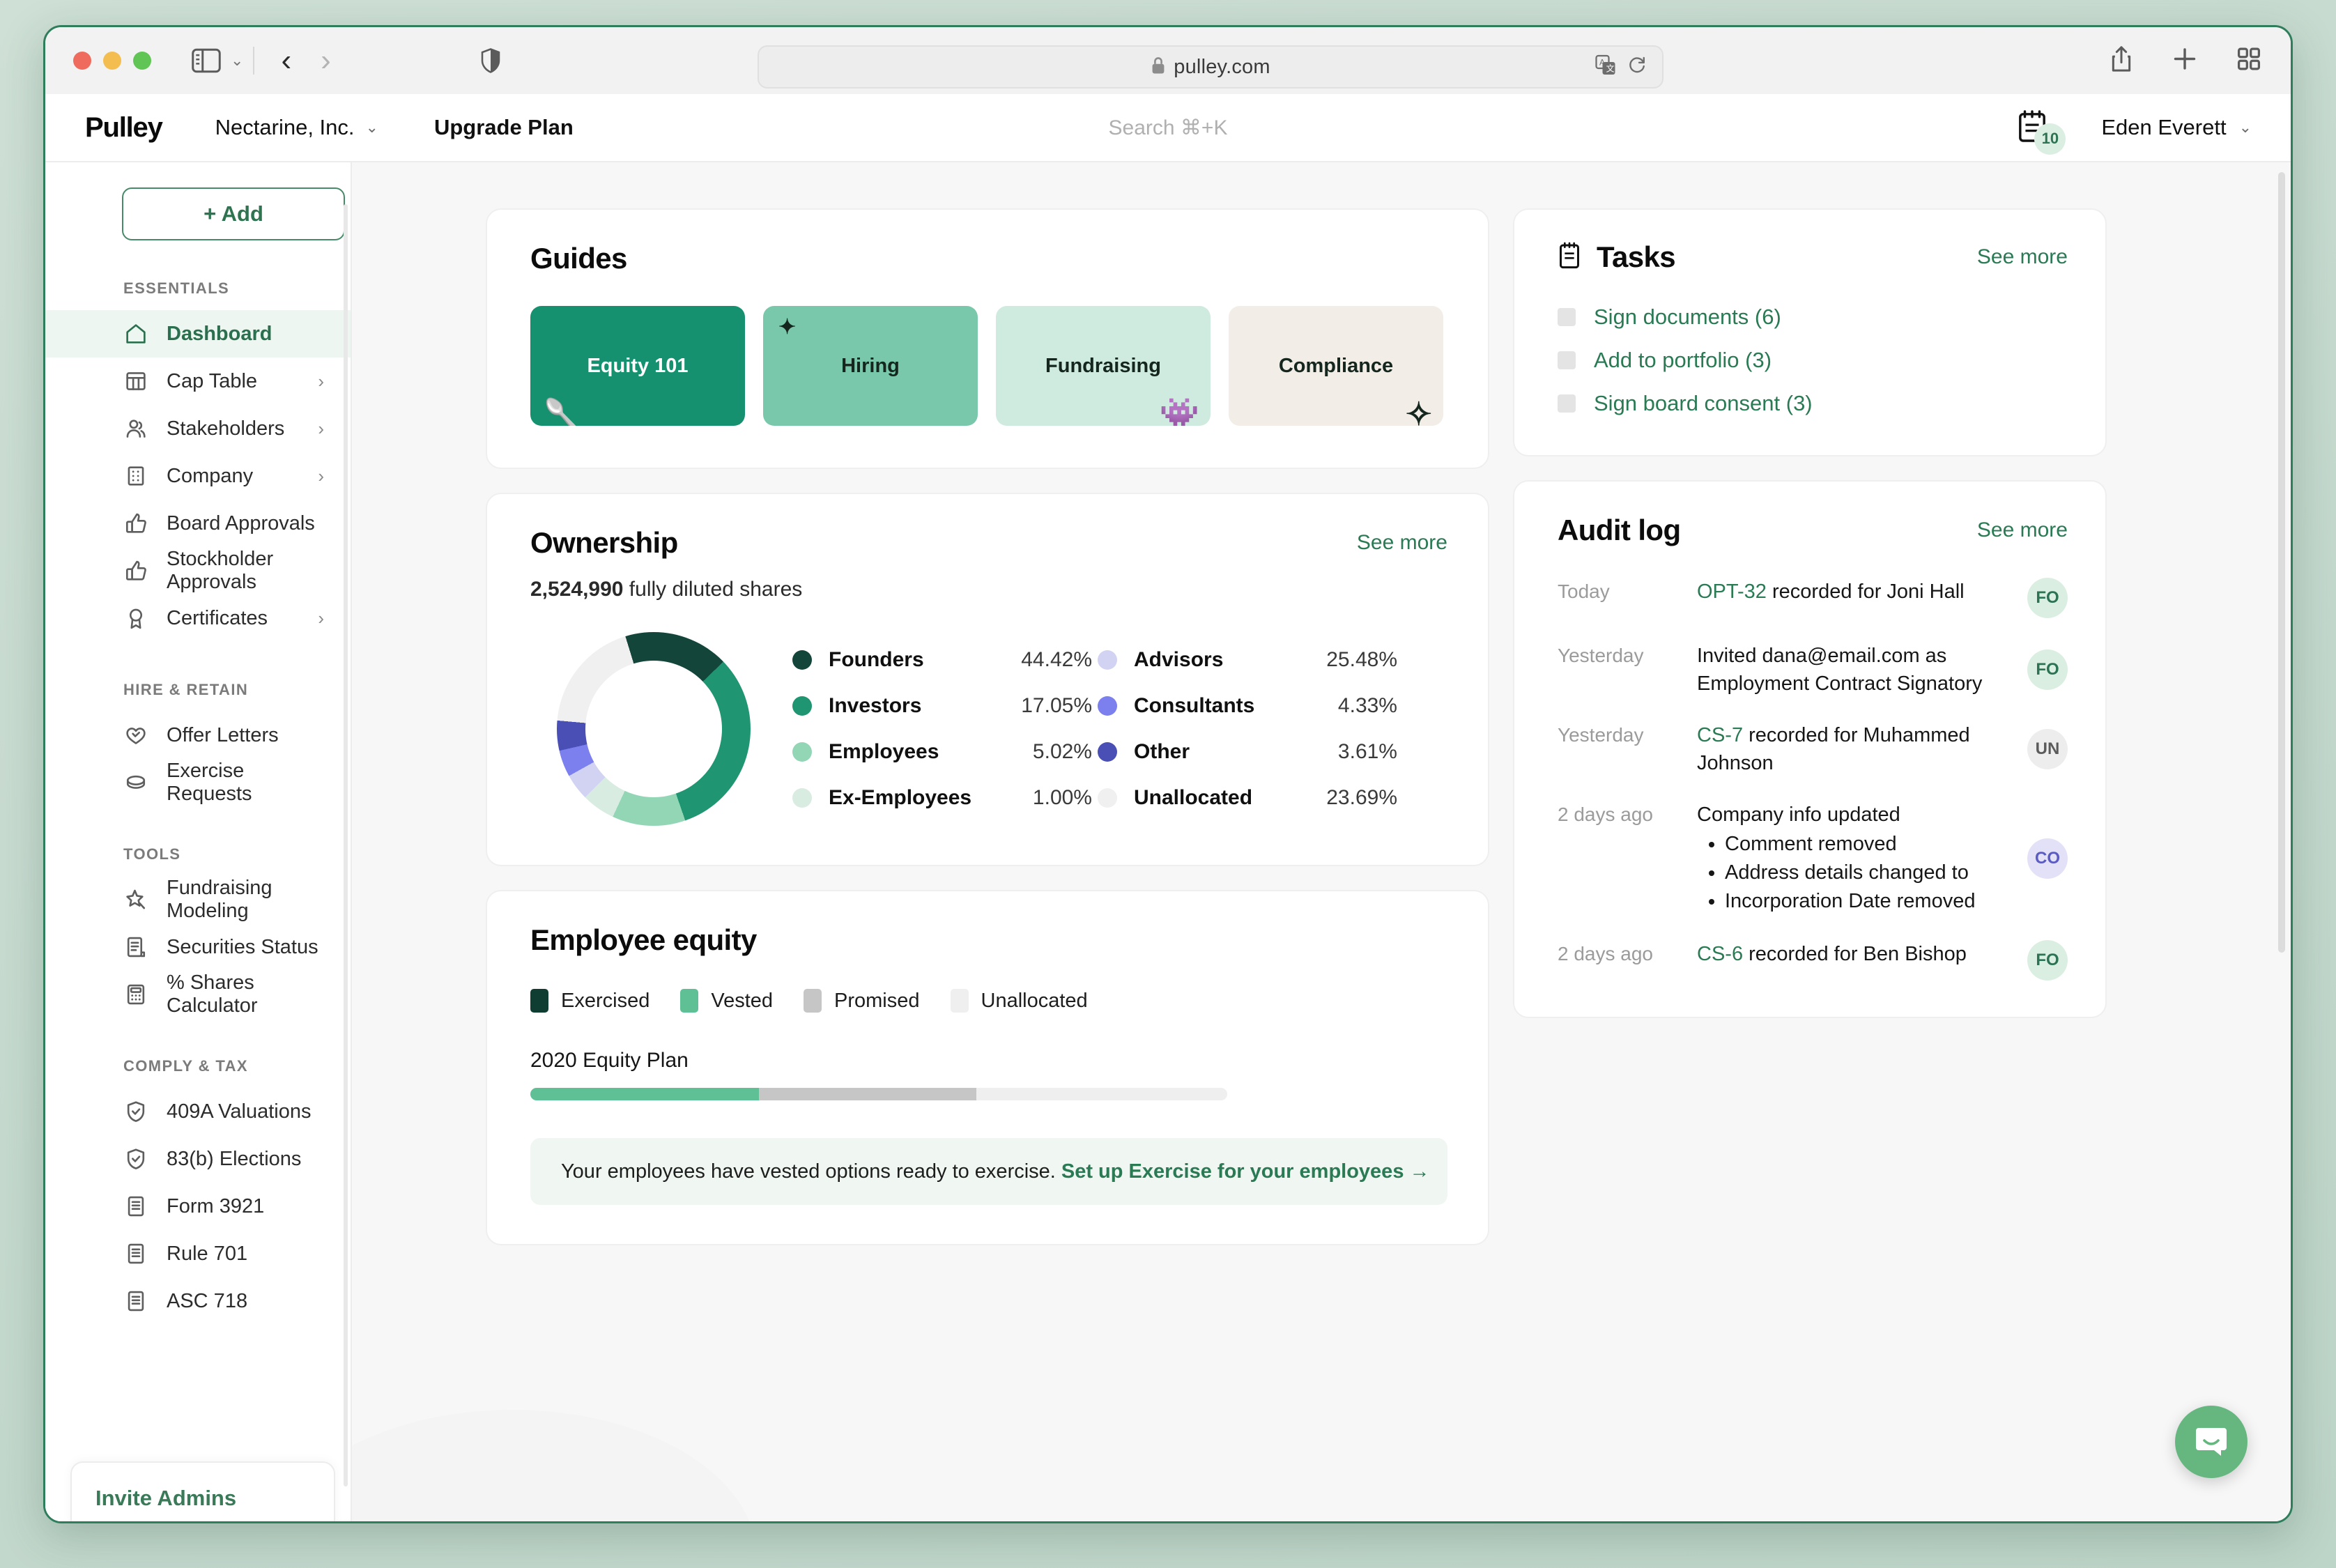 Image resolution: width=2336 pixels, height=1568 pixels. Describe the element at coordinates (1683, 360) in the screenshot. I see `task-label: Add to portfolio (3)` at that location.